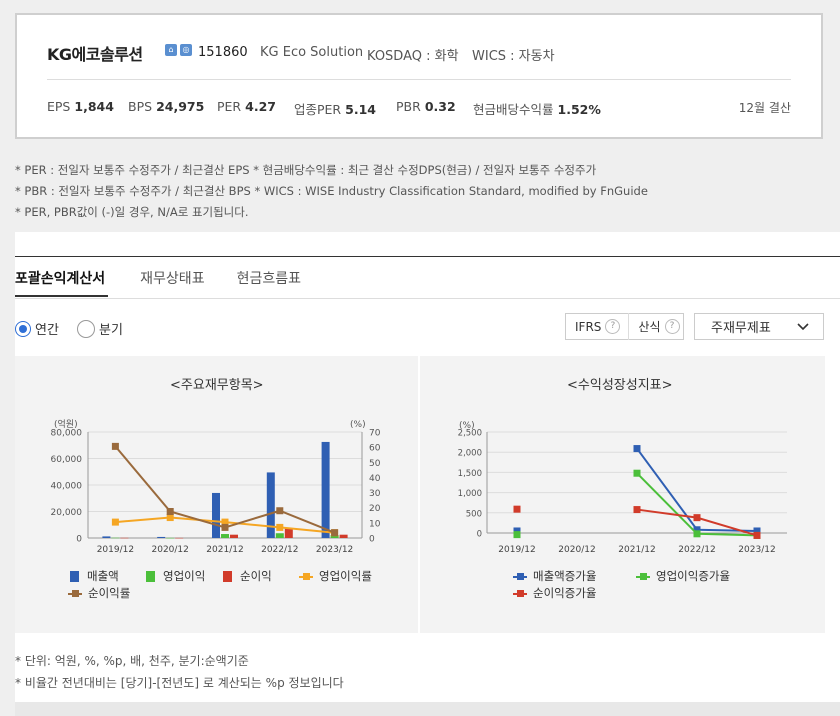 Image resolution: width=840 pixels, height=716 pixels. I want to click on y-tick-label: 500, so click(474, 514).